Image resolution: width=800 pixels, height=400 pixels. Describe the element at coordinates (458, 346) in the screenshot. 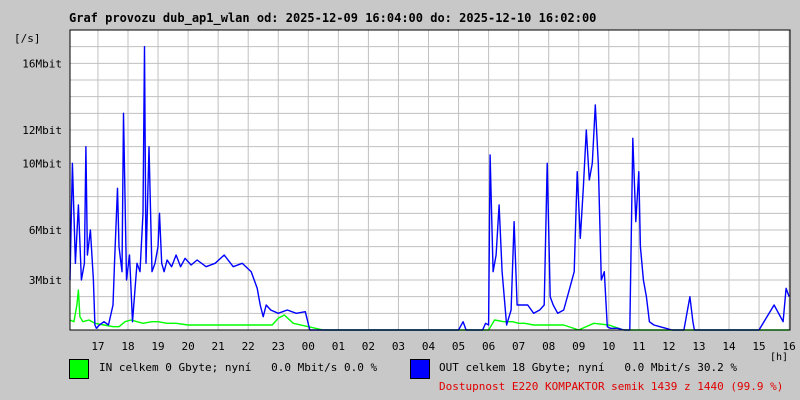

I see `x-tick-label: 05` at that location.